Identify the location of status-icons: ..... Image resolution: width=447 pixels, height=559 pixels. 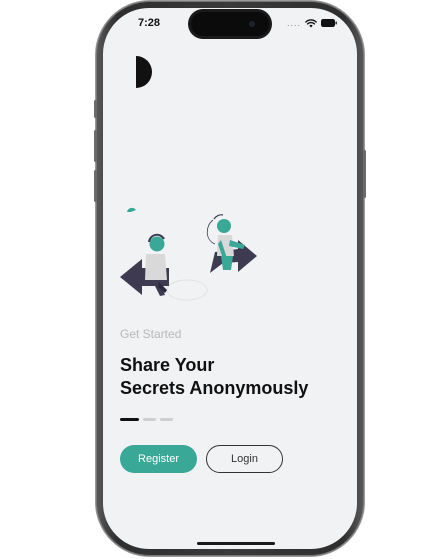
(312, 23).